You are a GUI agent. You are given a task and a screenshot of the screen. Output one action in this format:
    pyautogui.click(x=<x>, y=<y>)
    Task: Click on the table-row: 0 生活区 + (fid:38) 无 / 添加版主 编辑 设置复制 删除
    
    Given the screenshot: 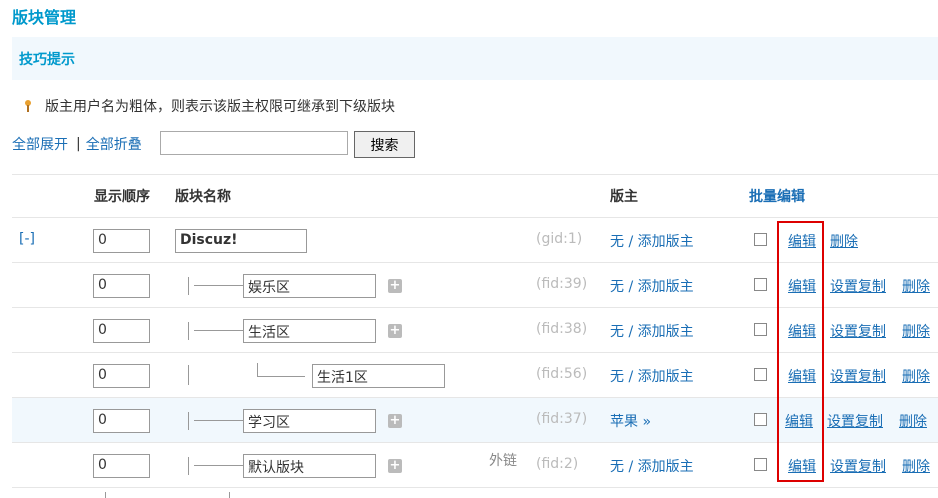 What is the action you would take?
    pyautogui.click(x=475, y=330)
    